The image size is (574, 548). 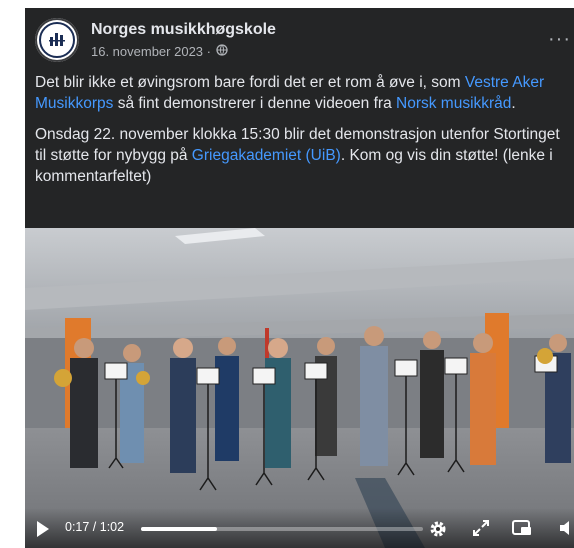 What do you see at coordinates (266, 155) in the screenshot?
I see `link-griegakademiet: Griegakademiet (UiB)` at bounding box center [266, 155].